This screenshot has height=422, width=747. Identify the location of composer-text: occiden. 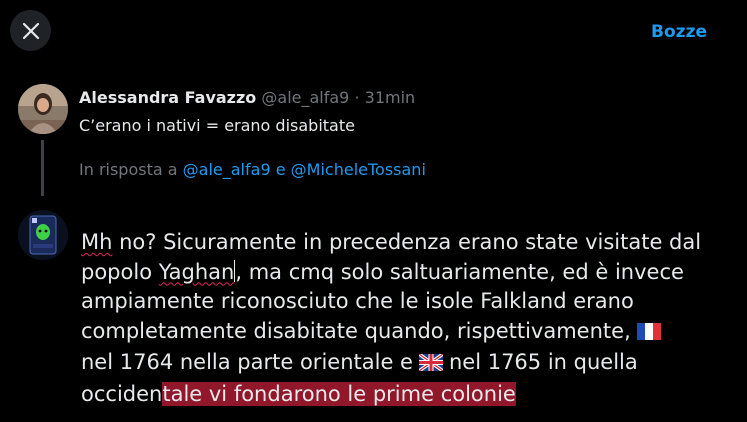
(122, 393).